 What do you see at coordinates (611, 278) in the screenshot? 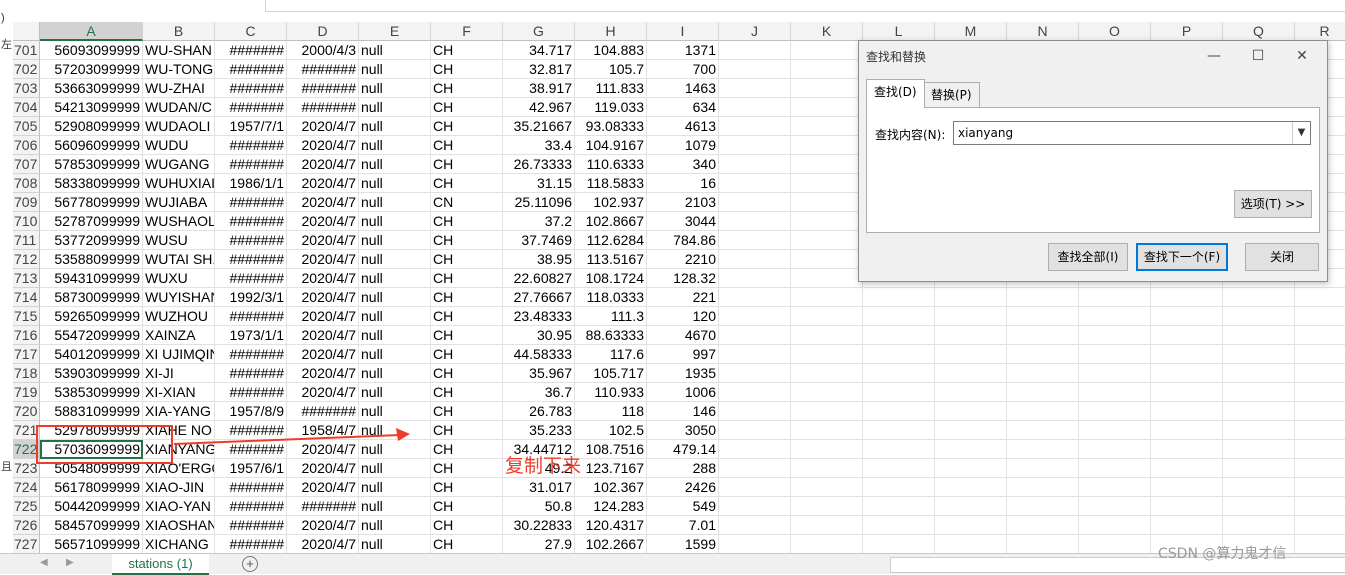
I see `table-cell: 108.1724` at bounding box center [611, 278].